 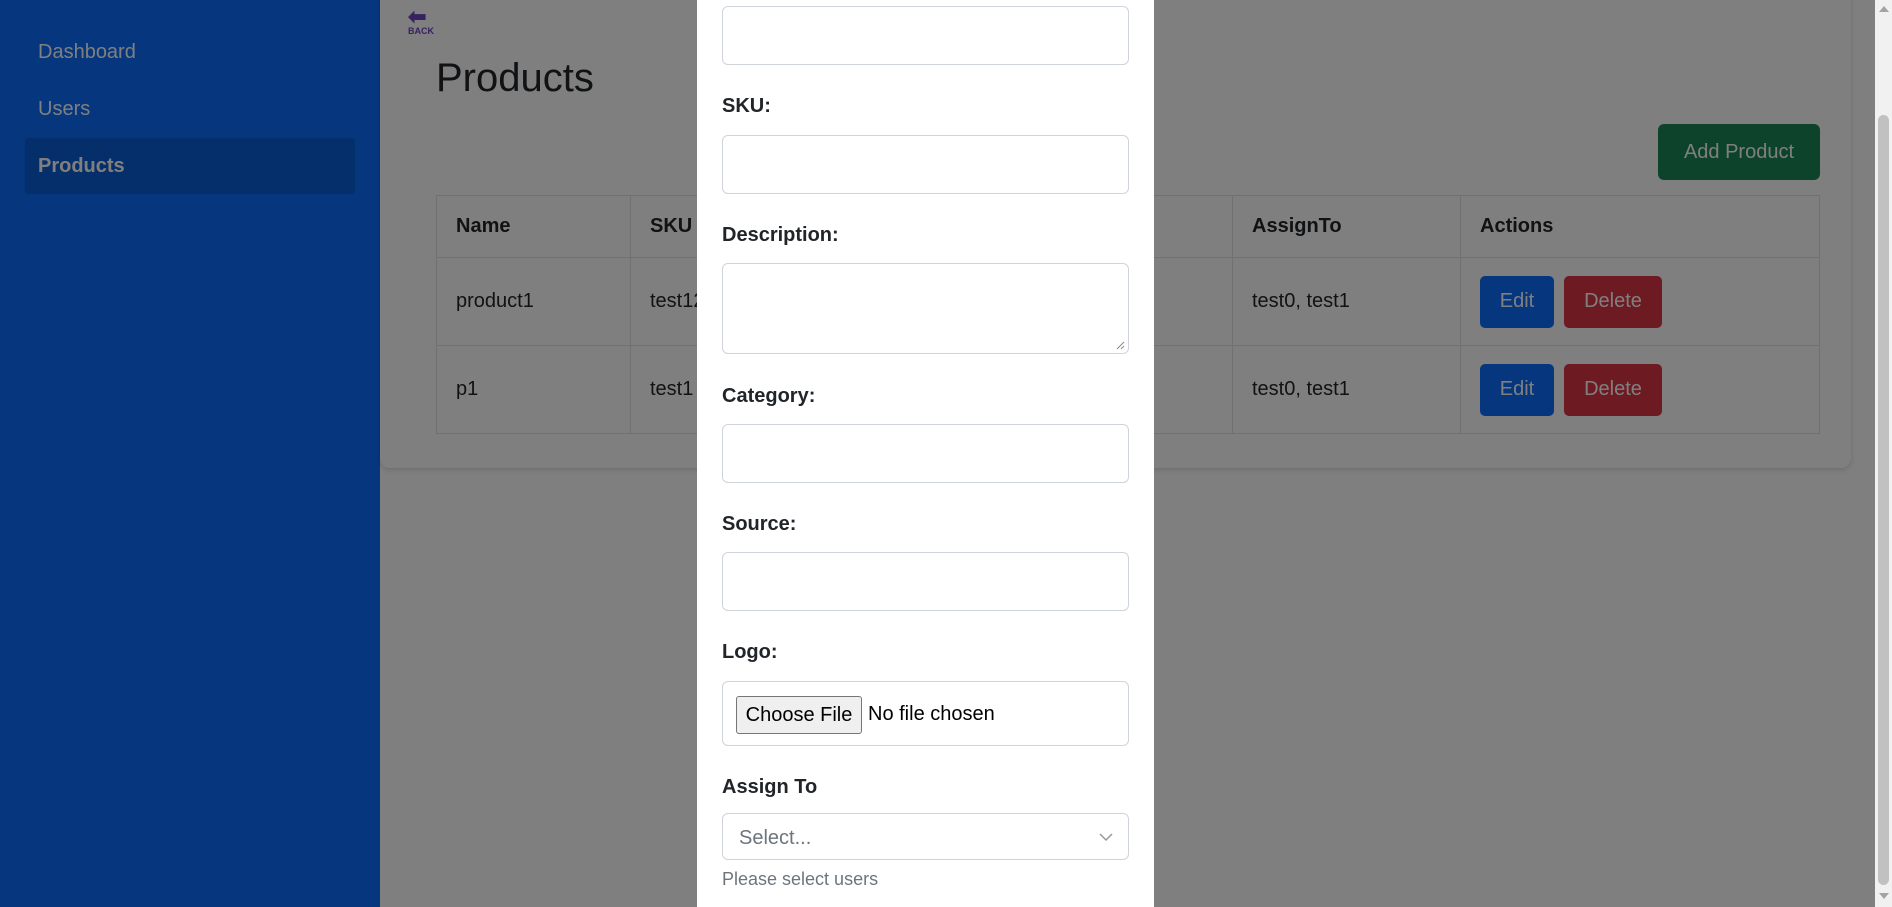 I want to click on chevron-down-icon, so click(x=1106, y=837).